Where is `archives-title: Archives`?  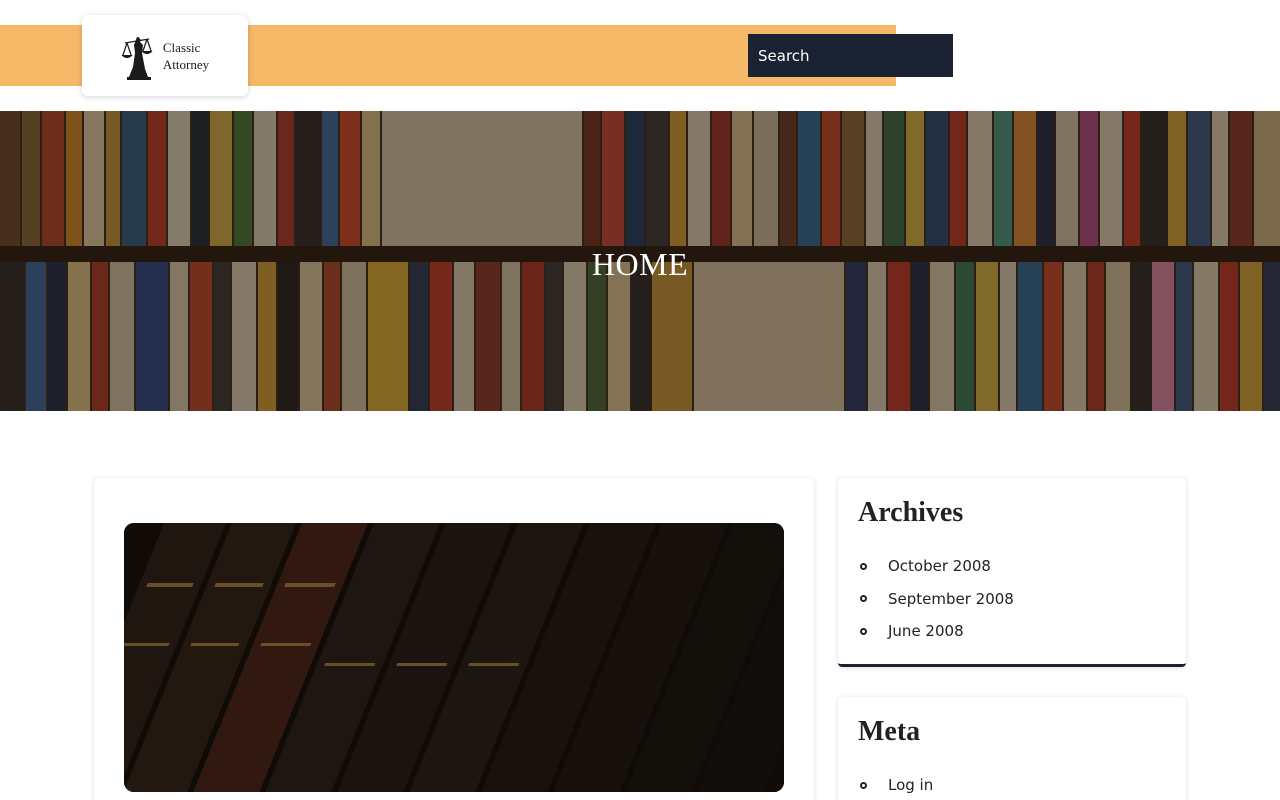 archives-title: Archives is located at coordinates (911, 512).